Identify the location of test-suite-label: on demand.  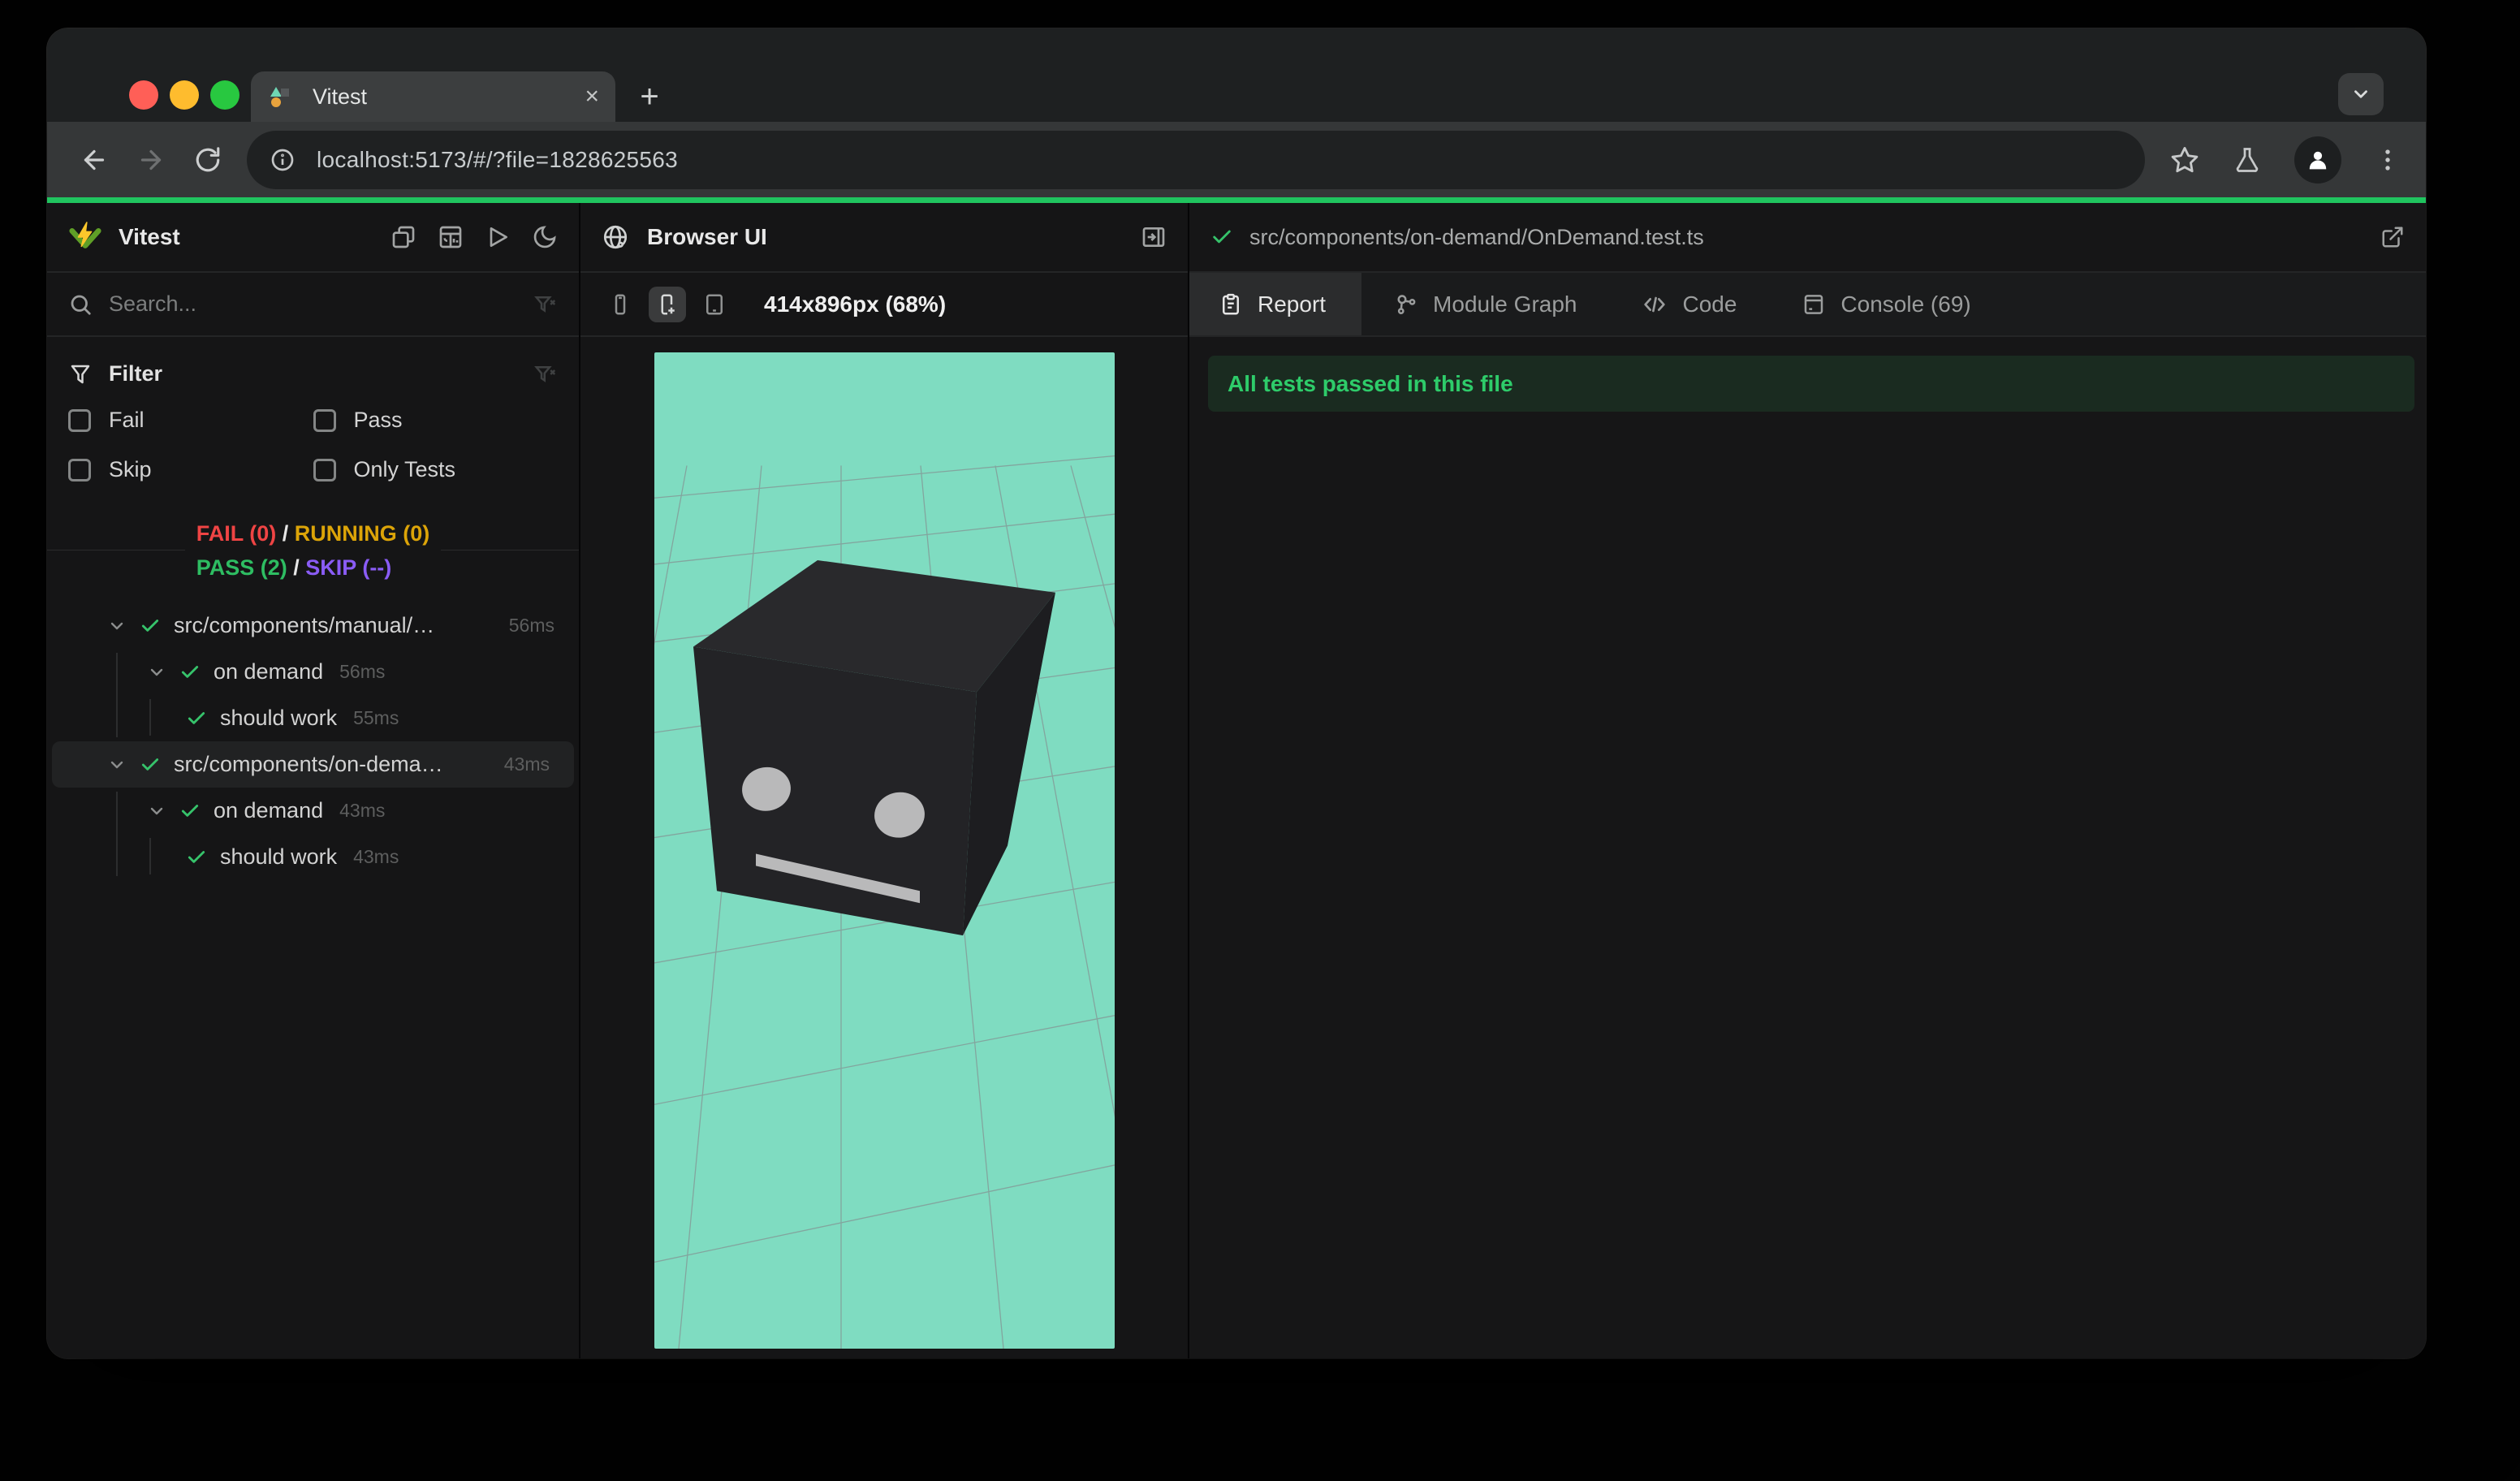
(269, 671).